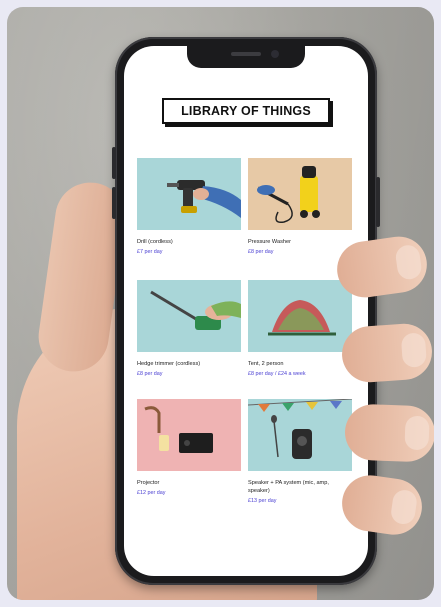 The width and height of the screenshot is (441, 607). I want to click on product-card-projector: Projector £12 per day, so click(189, 448).